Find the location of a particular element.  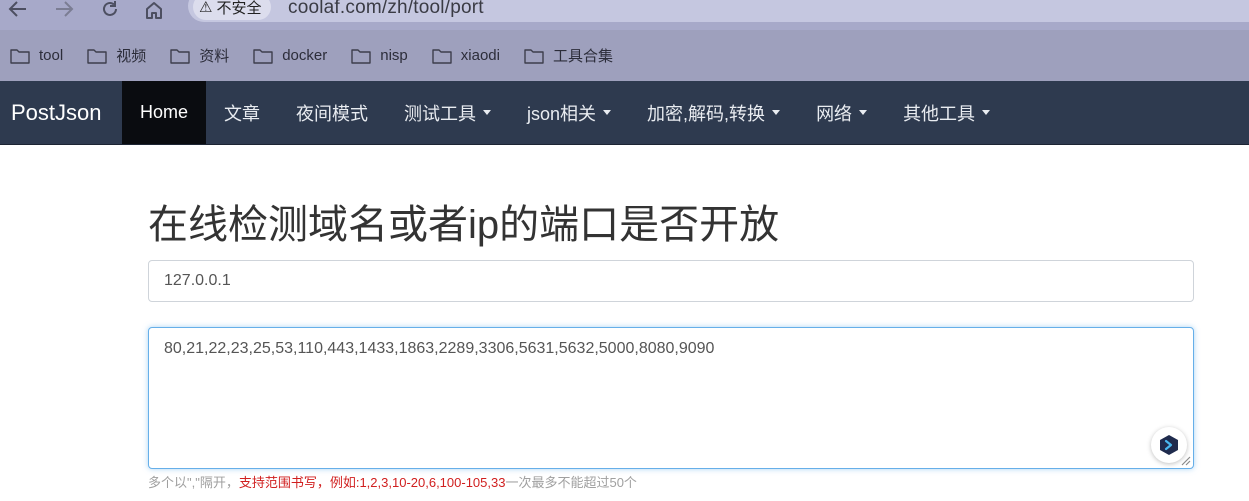

nav-encode-decode: 加密,解码,转换 is located at coordinates (713, 112).